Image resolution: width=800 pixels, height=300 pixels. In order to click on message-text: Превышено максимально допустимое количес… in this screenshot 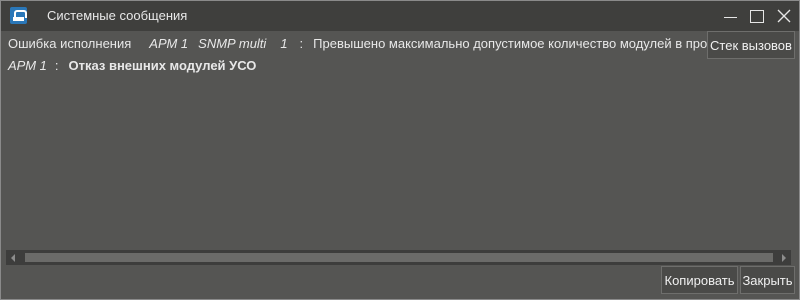, I will do `click(530, 43)`.